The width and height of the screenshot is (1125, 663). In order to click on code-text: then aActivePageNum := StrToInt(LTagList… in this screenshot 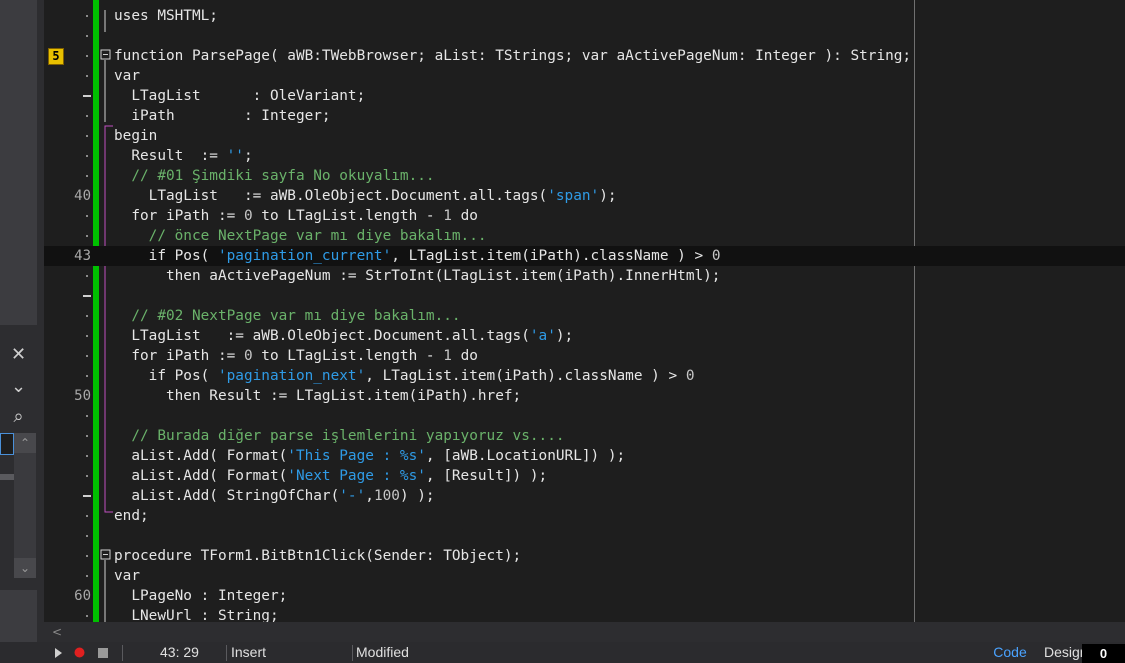, I will do `click(417, 276)`.